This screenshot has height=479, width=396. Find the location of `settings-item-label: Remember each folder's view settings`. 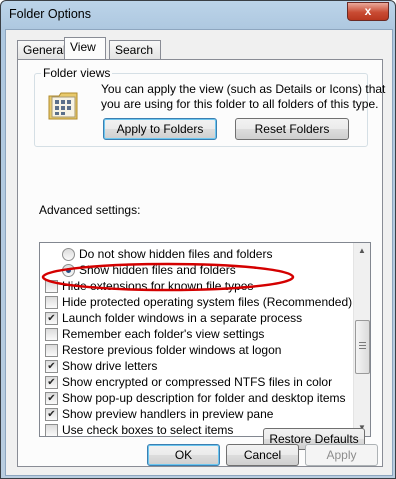

settings-item-label: Remember each folder's view settings is located at coordinates (163, 334).